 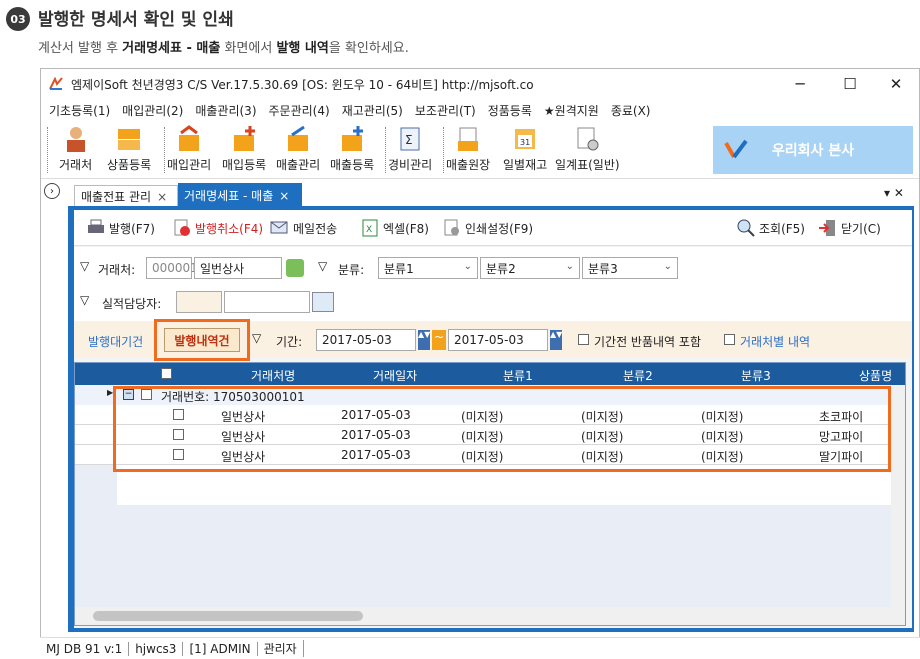 What do you see at coordinates (502, 429) in the screenshot?
I see `grid-rows-highlight` at bounding box center [502, 429].